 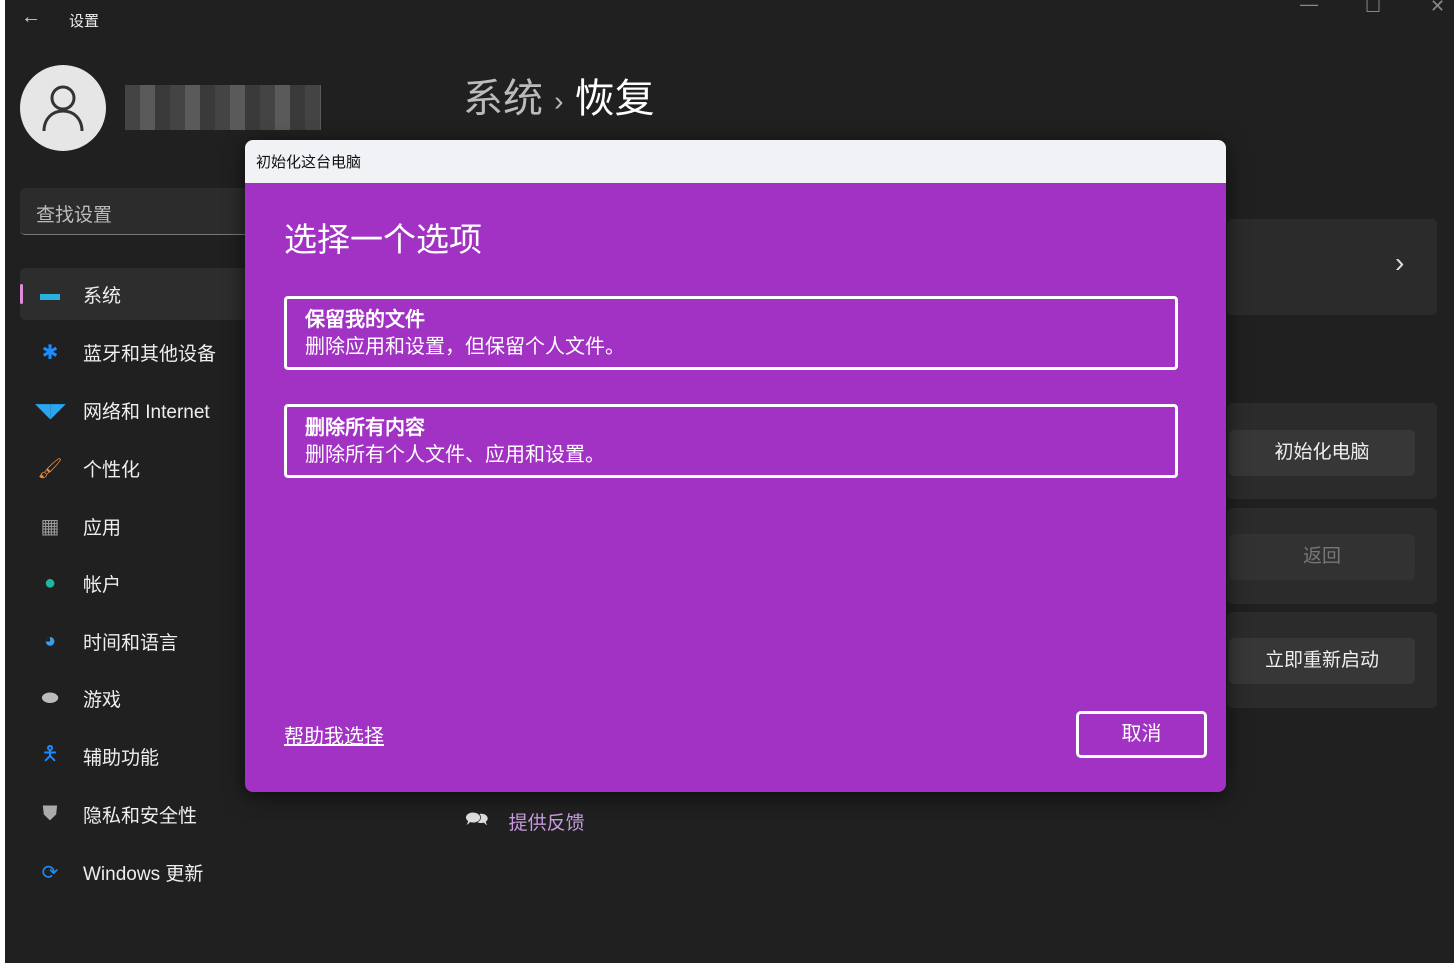 What do you see at coordinates (84, 21) in the screenshot?
I see `app-title: 设置` at bounding box center [84, 21].